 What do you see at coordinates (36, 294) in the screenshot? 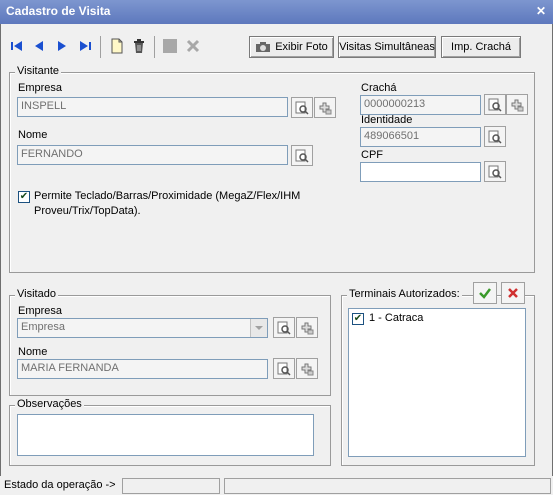
I see `visitado-legend: Visitado` at bounding box center [36, 294].